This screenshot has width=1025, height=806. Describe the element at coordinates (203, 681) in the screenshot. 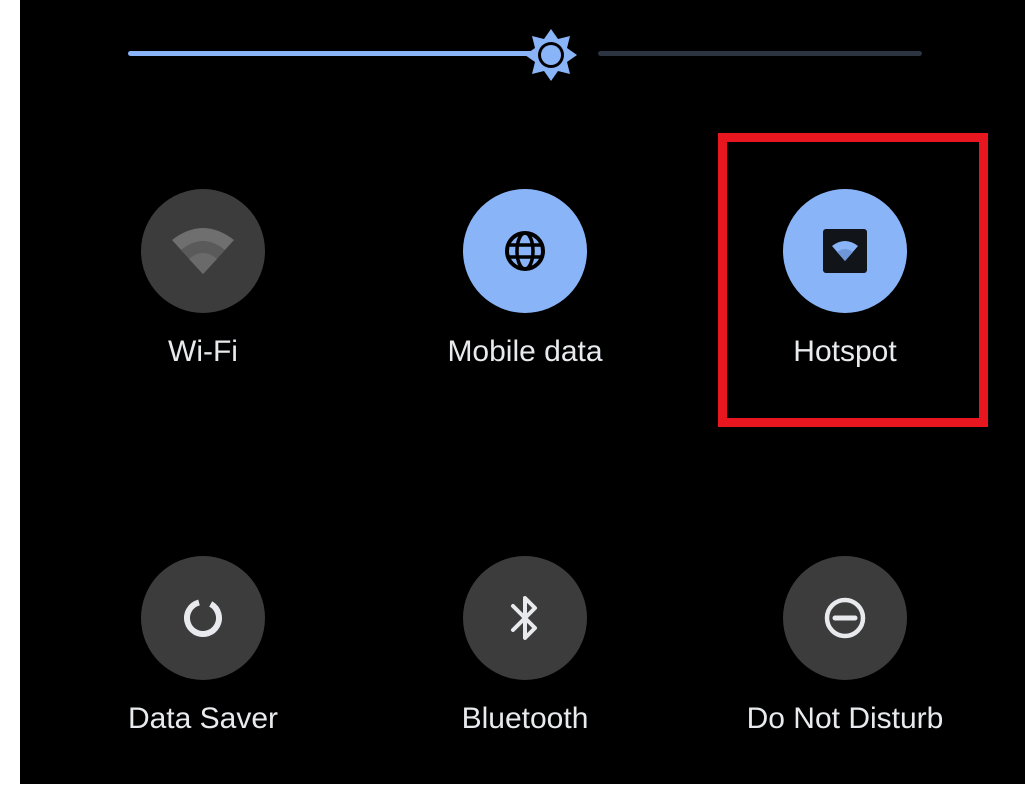

I see `tile-data-saver: Data Saver` at that location.